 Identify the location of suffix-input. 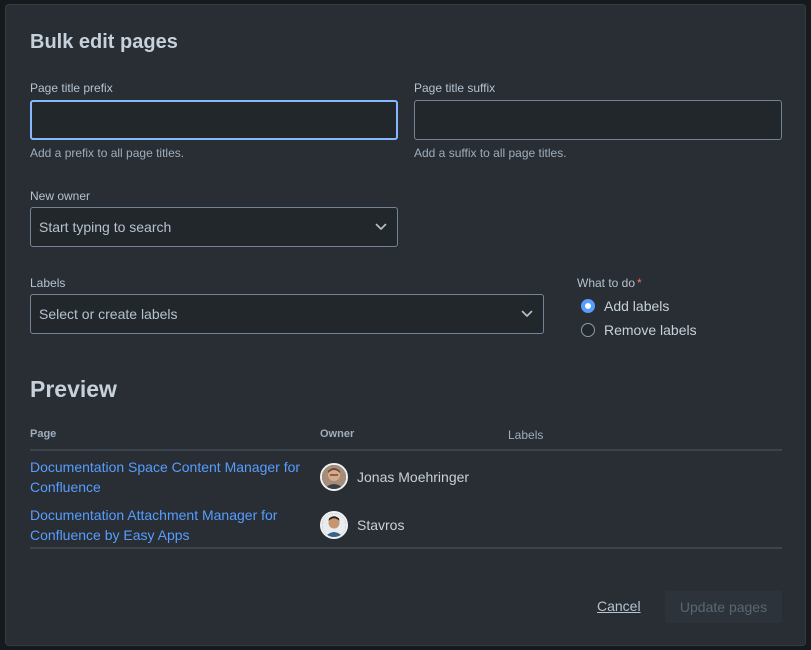
(598, 120).